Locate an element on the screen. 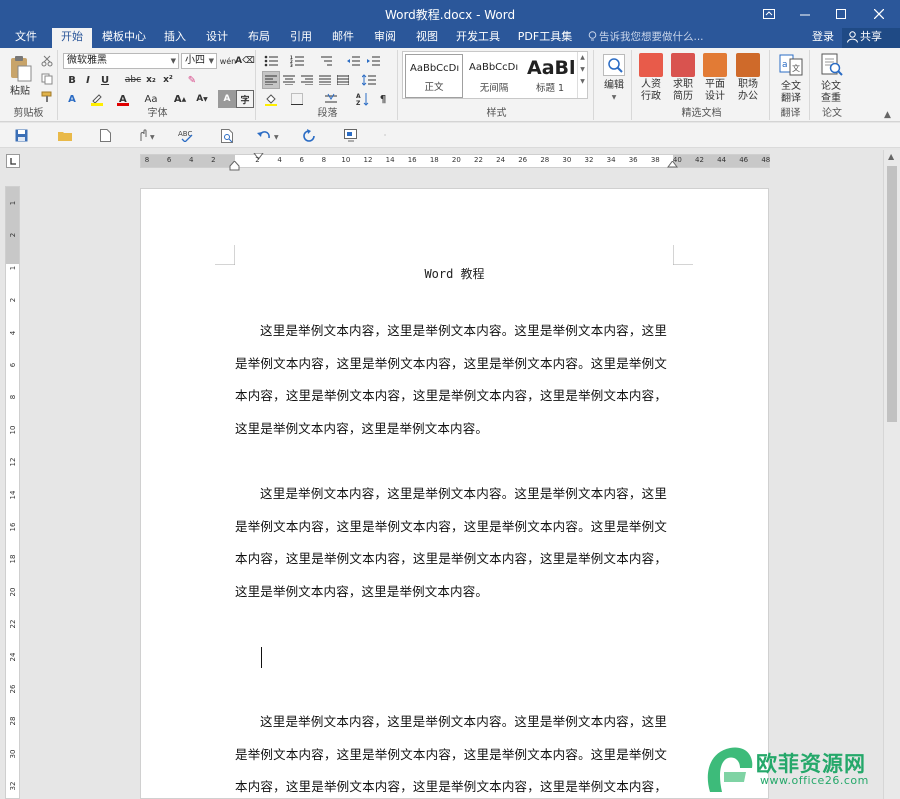 The image size is (900, 799). customize-qat-button: · is located at coordinates (385, 135).